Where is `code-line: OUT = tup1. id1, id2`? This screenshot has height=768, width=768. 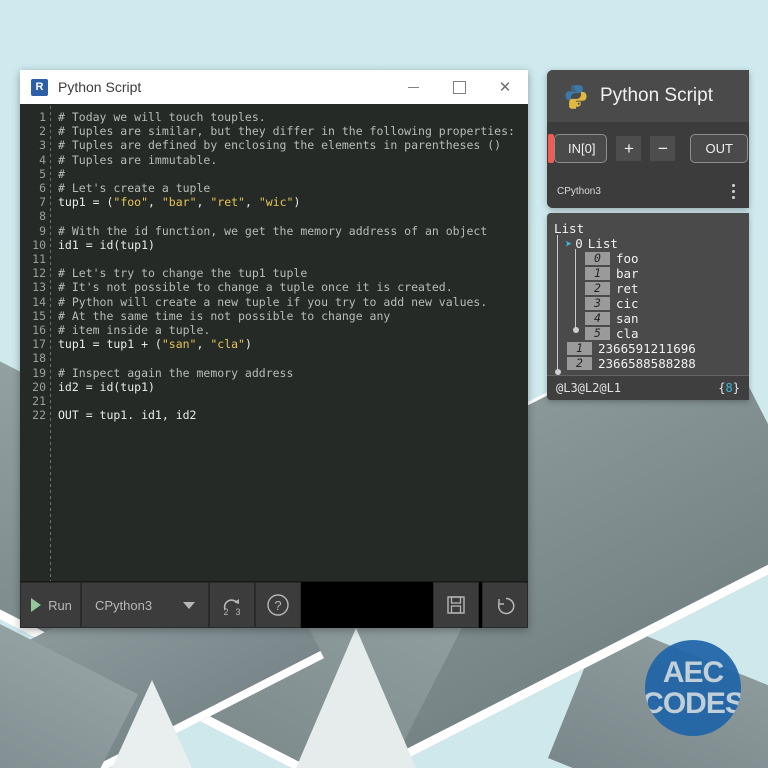
code-line: OUT = tup1. id1, id2 is located at coordinates (127, 415).